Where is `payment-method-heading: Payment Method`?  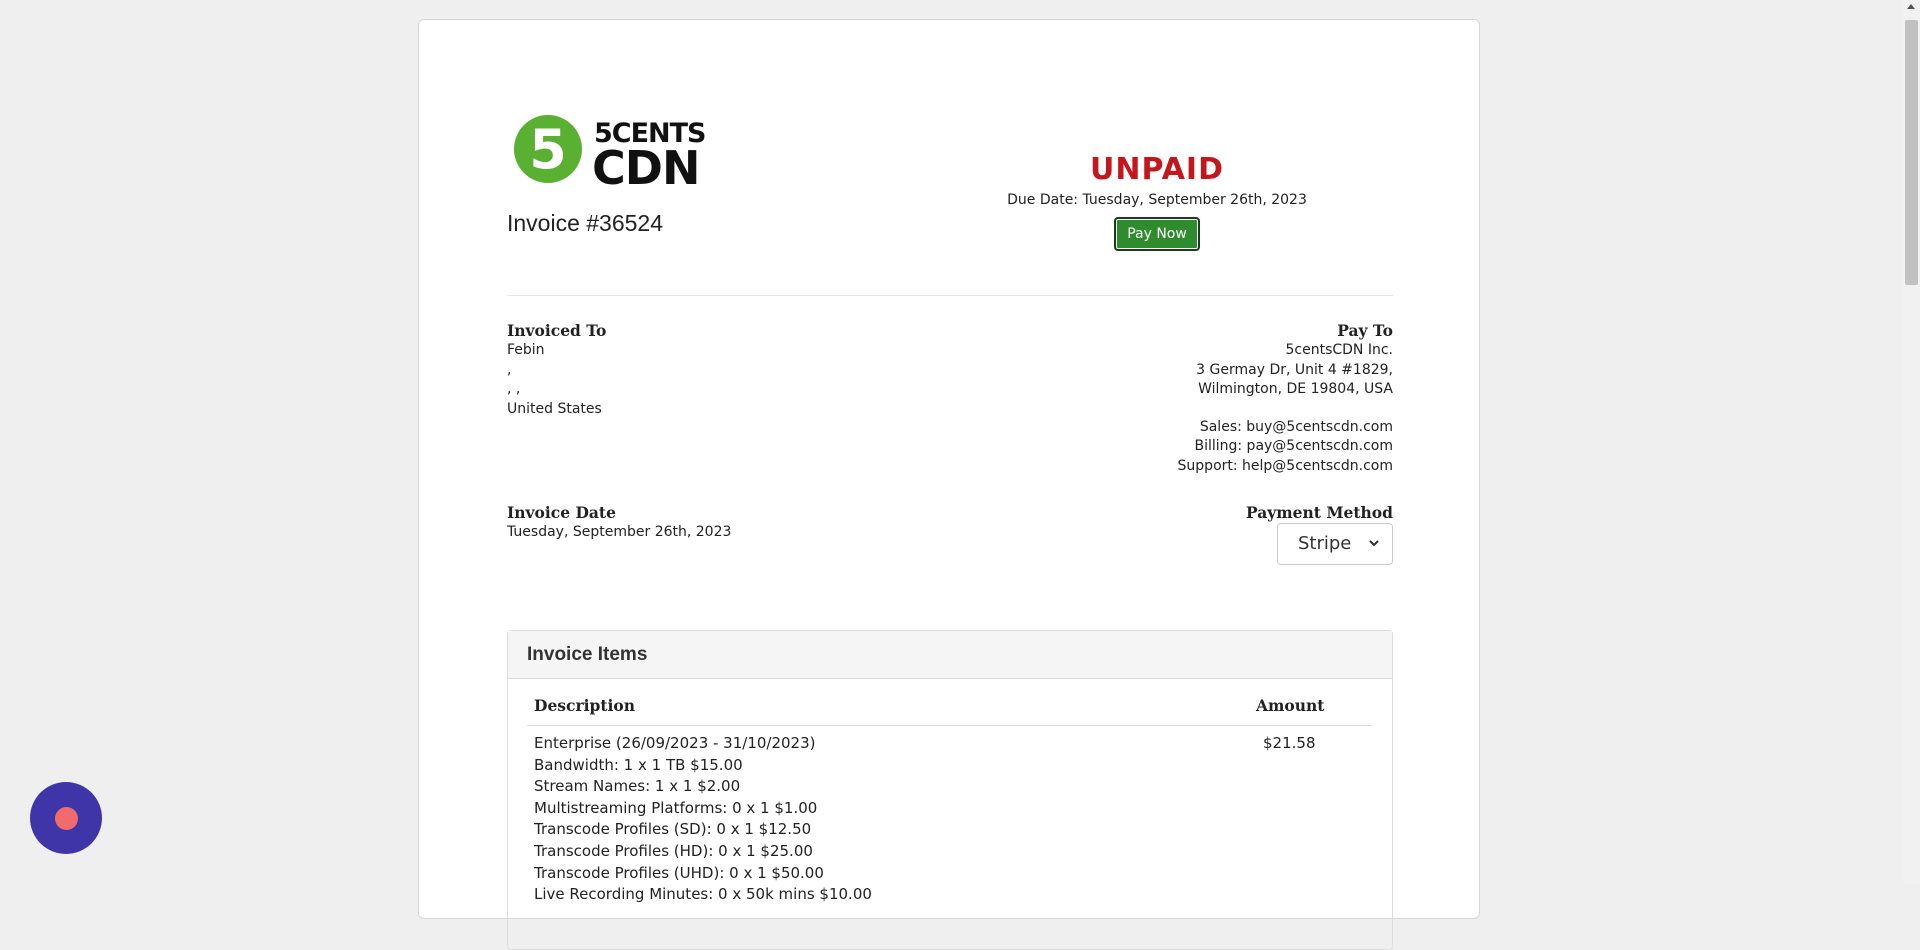 payment-method-heading: Payment Method is located at coordinates (1319, 512).